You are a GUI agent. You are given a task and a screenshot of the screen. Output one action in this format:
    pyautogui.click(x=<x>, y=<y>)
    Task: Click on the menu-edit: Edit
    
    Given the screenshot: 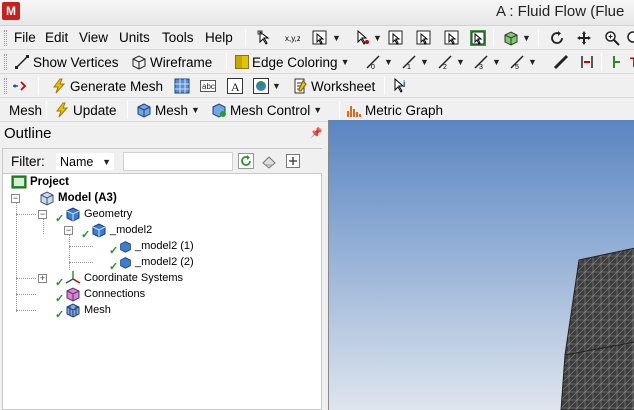 What is the action you would take?
    pyautogui.click(x=56, y=37)
    